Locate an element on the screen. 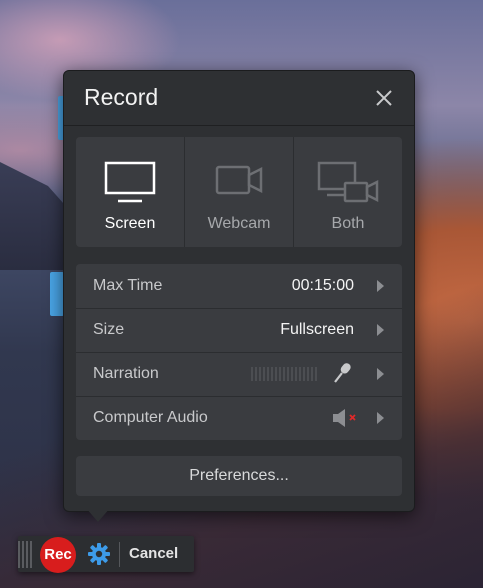 This screenshot has height=588, width=483. option-max-time: Max Time 00:15:00 is located at coordinates (239, 286).